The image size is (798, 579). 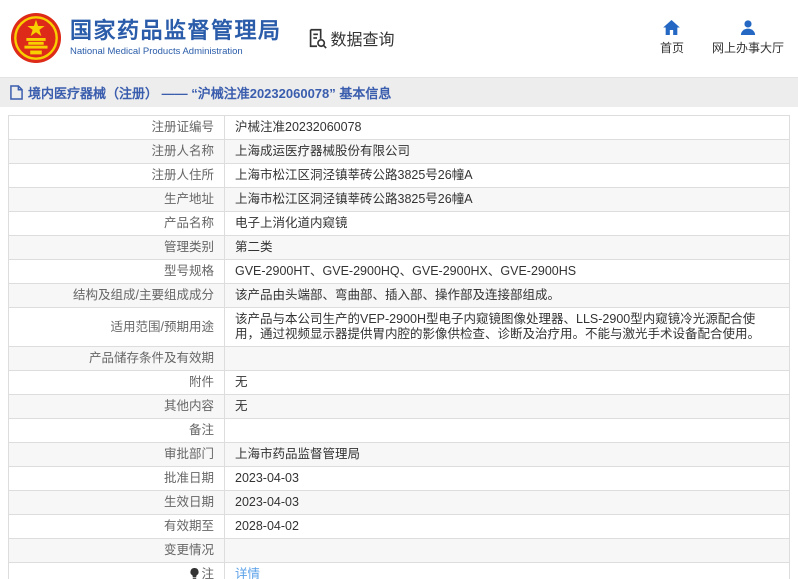 I want to click on row-label: 管理类别, so click(x=116, y=247).